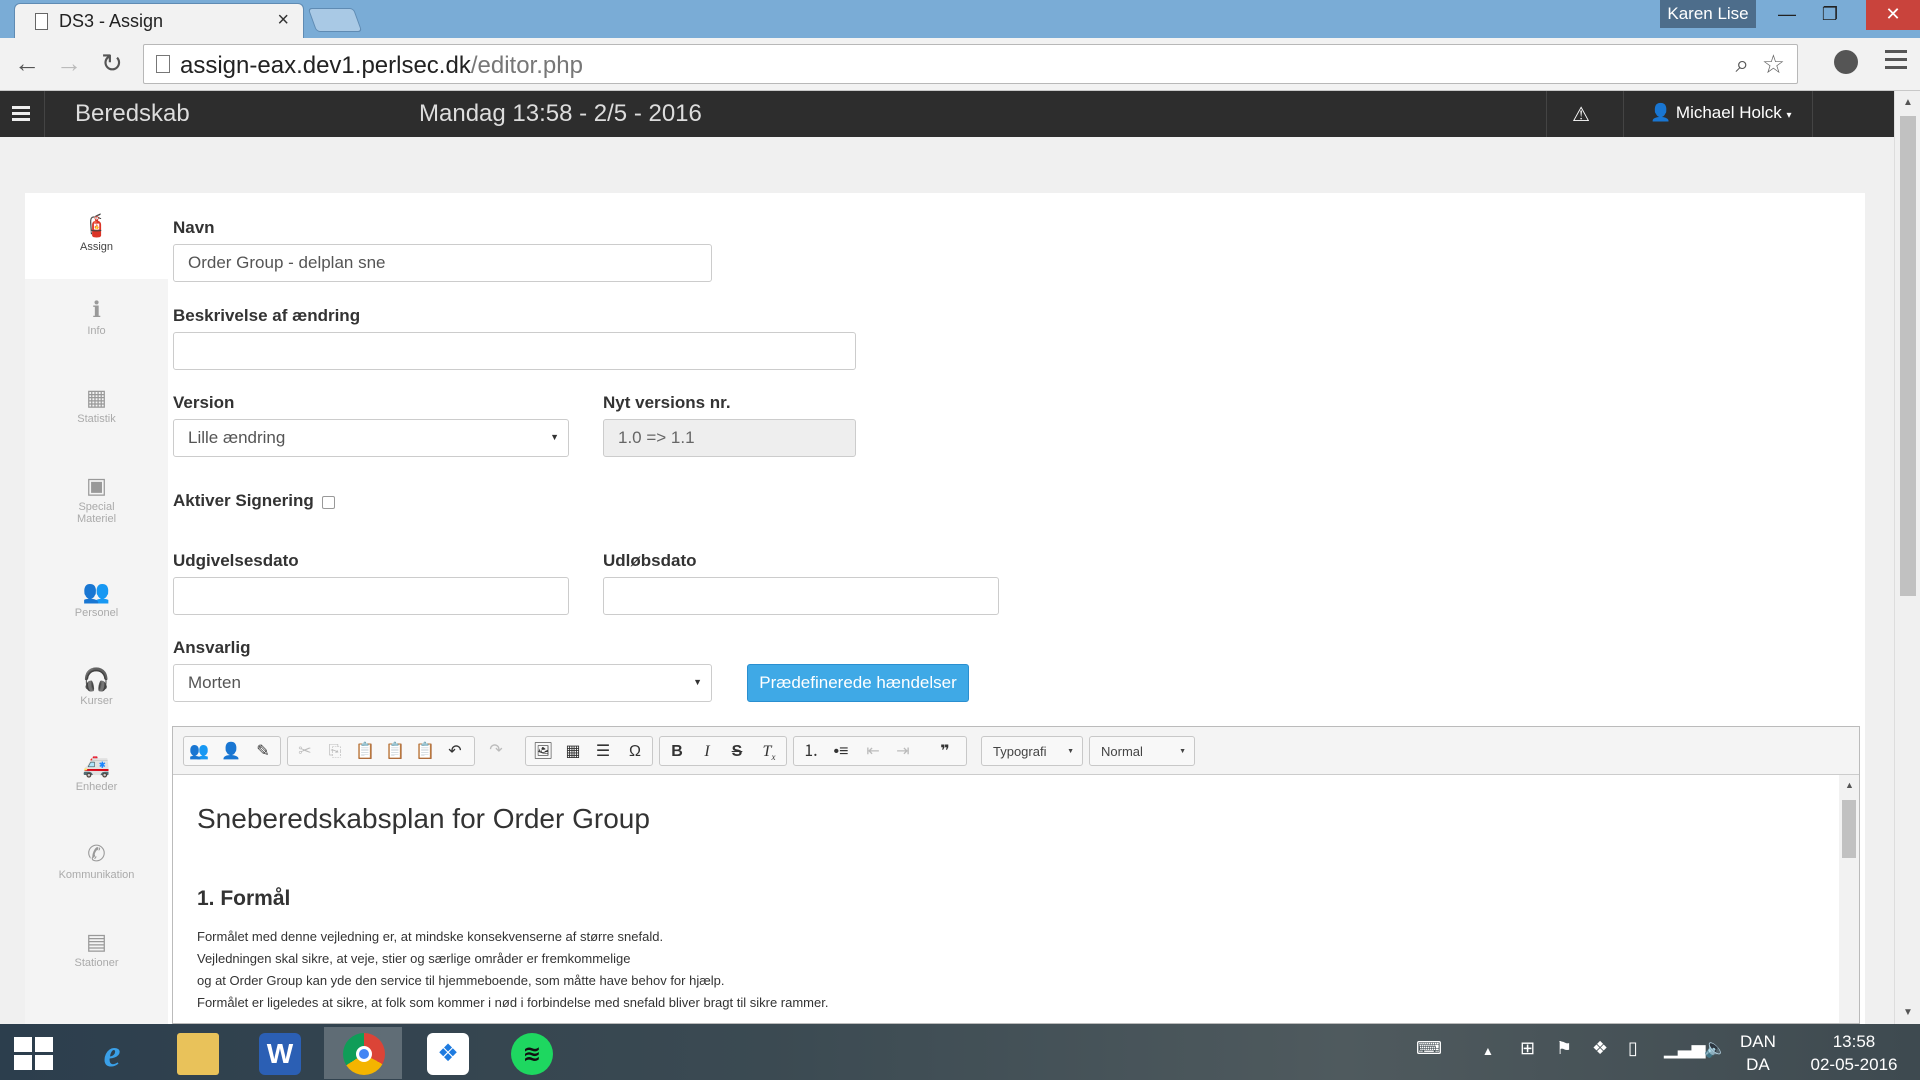 The height and width of the screenshot is (1080, 1920). Describe the element at coordinates (365, 752) in the screenshot. I see `paste-icon: 📋` at that location.